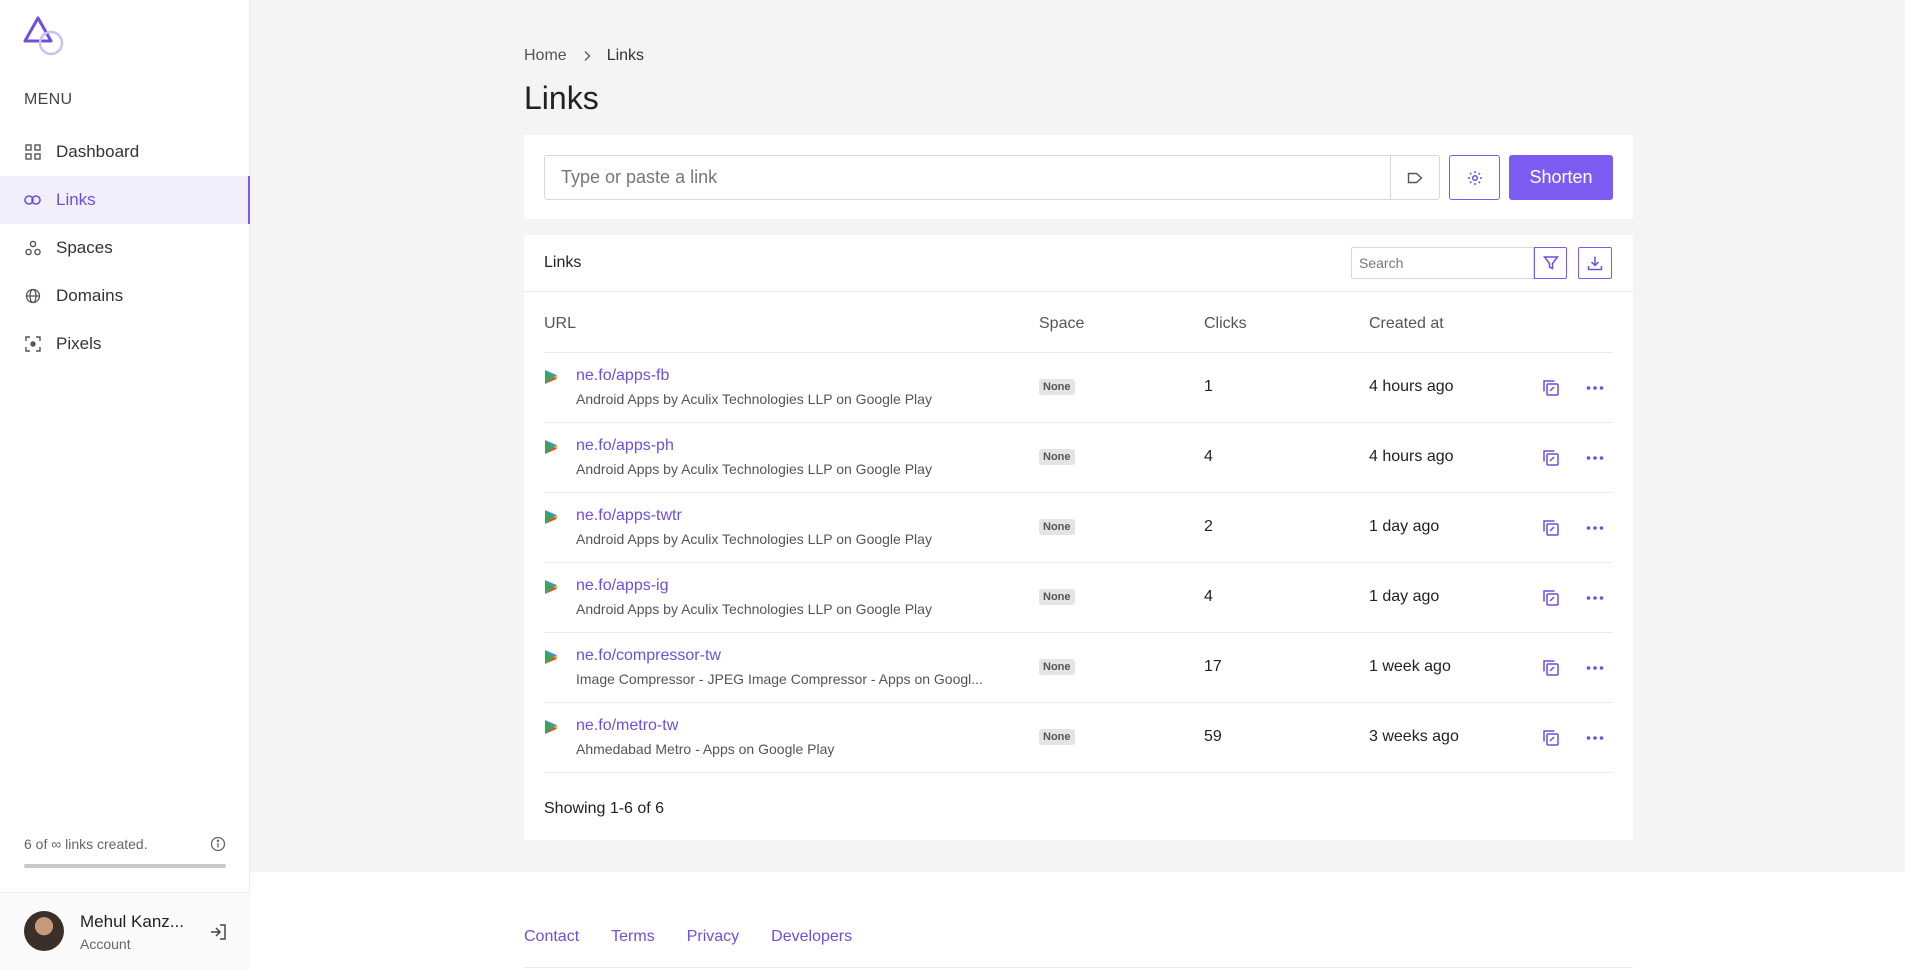 The width and height of the screenshot is (1905, 969). Describe the element at coordinates (1208, 386) in the screenshot. I see `clicks-count: 1` at that location.